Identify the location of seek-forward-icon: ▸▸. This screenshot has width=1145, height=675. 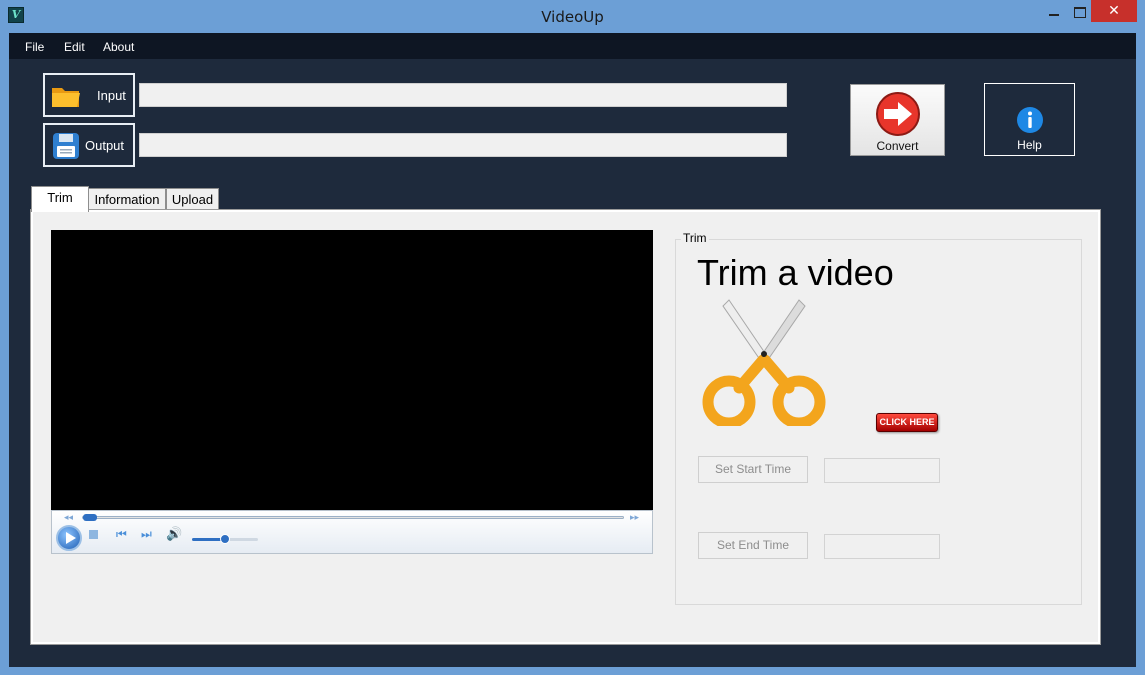
(634, 517).